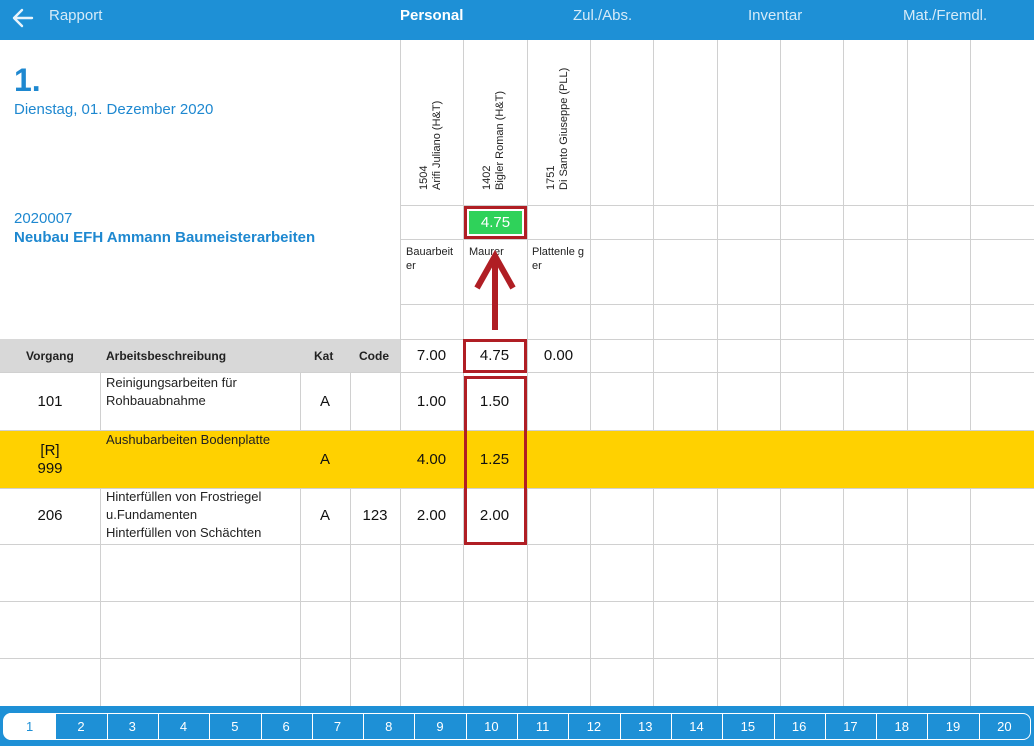 The width and height of the screenshot is (1034, 746). What do you see at coordinates (430, 259) in the screenshot?
I see `worker-role: Bauarbeit er` at bounding box center [430, 259].